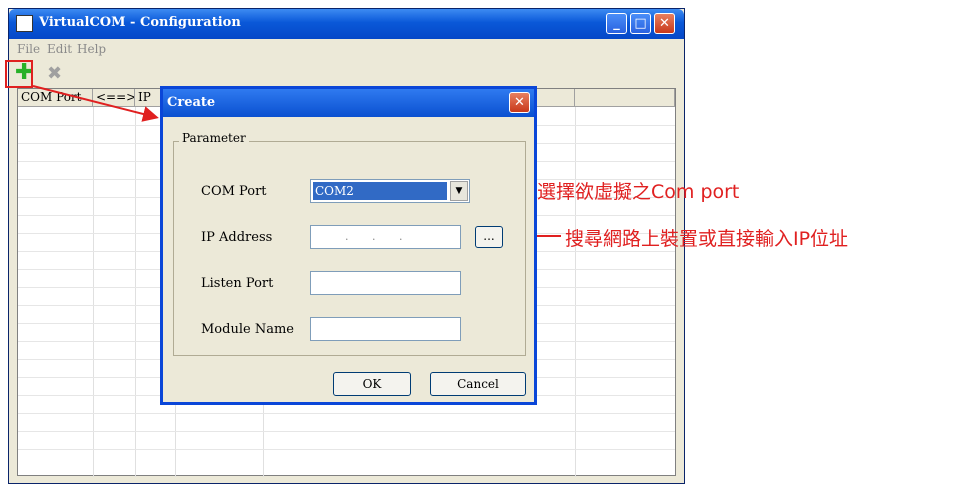 Image resolution: width=956 pixels, height=484 pixels. I want to click on arrow-to-dialog, so click(95, 103).